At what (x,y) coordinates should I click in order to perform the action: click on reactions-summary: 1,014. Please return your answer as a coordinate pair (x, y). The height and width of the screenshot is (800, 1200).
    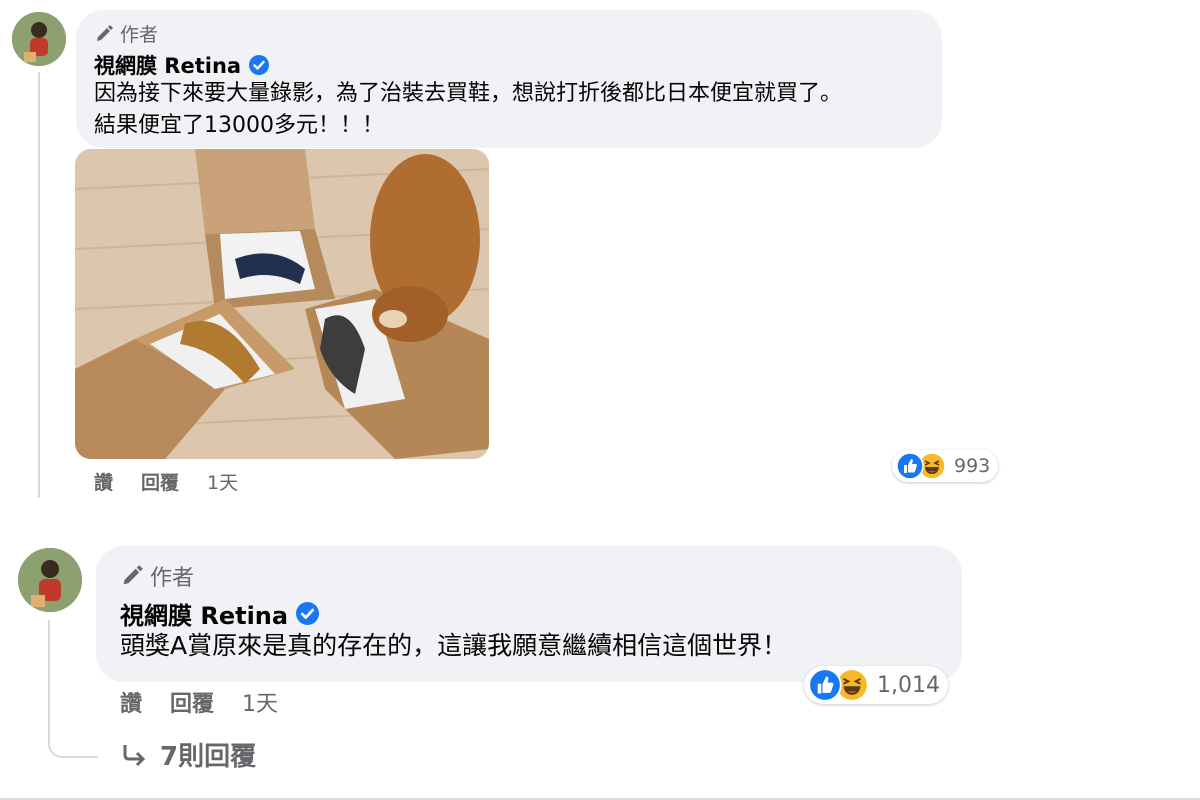
    Looking at the image, I should click on (876, 685).